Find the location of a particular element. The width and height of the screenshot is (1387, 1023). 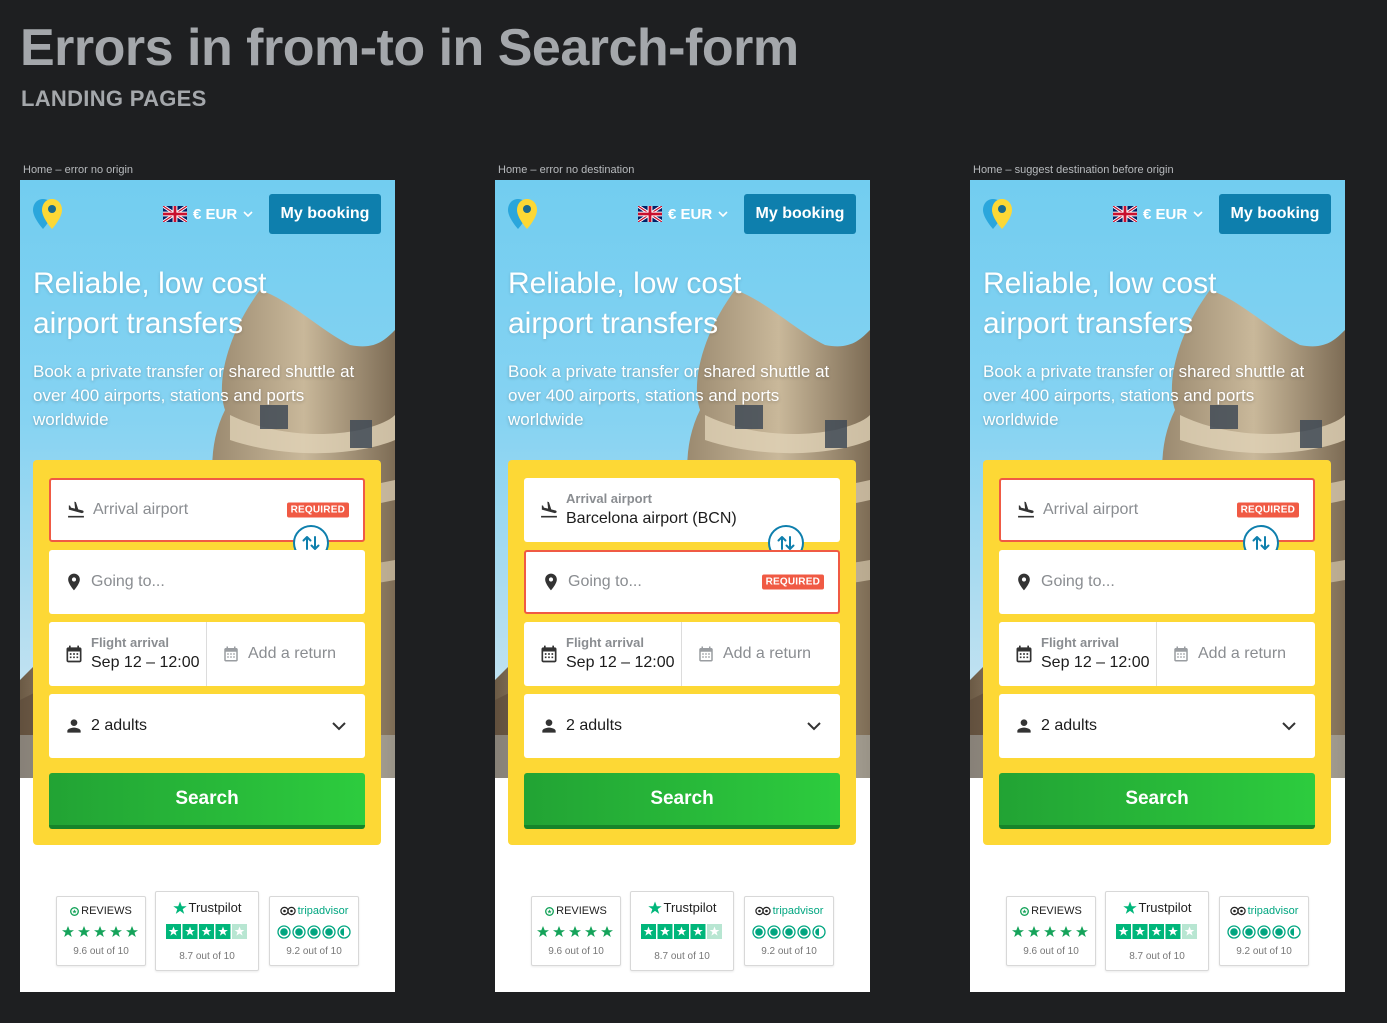

origin-label: Arrival airport is located at coordinates (609, 498).